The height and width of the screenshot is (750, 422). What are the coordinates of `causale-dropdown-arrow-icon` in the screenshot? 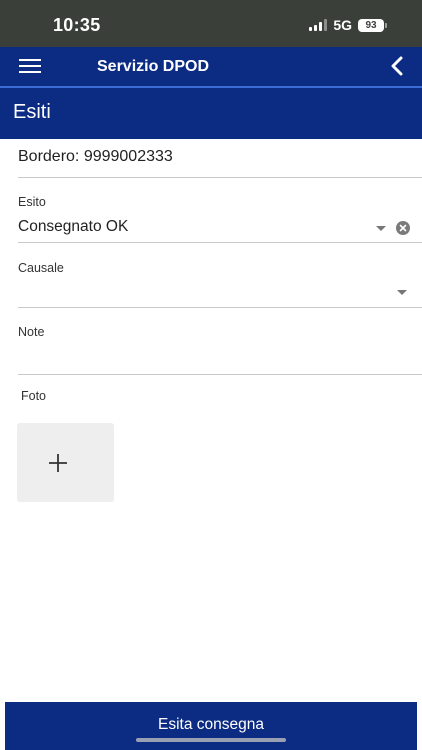 It's located at (402, 292).